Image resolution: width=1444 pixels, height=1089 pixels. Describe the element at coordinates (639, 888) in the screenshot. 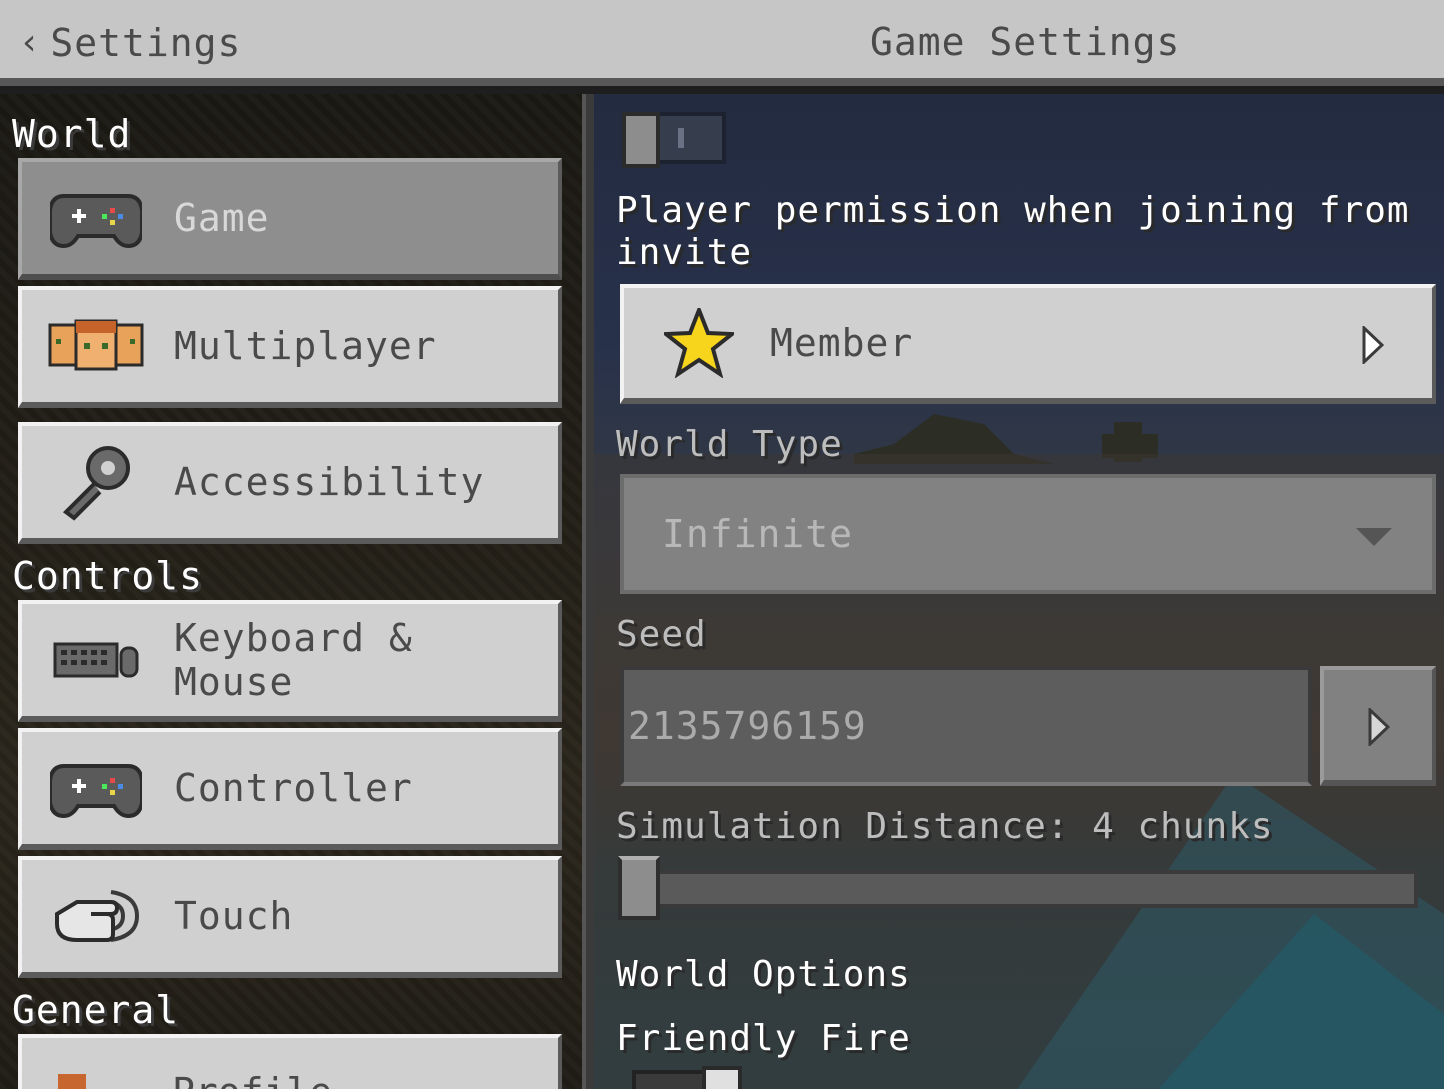

I see `slider-handle` at that location.